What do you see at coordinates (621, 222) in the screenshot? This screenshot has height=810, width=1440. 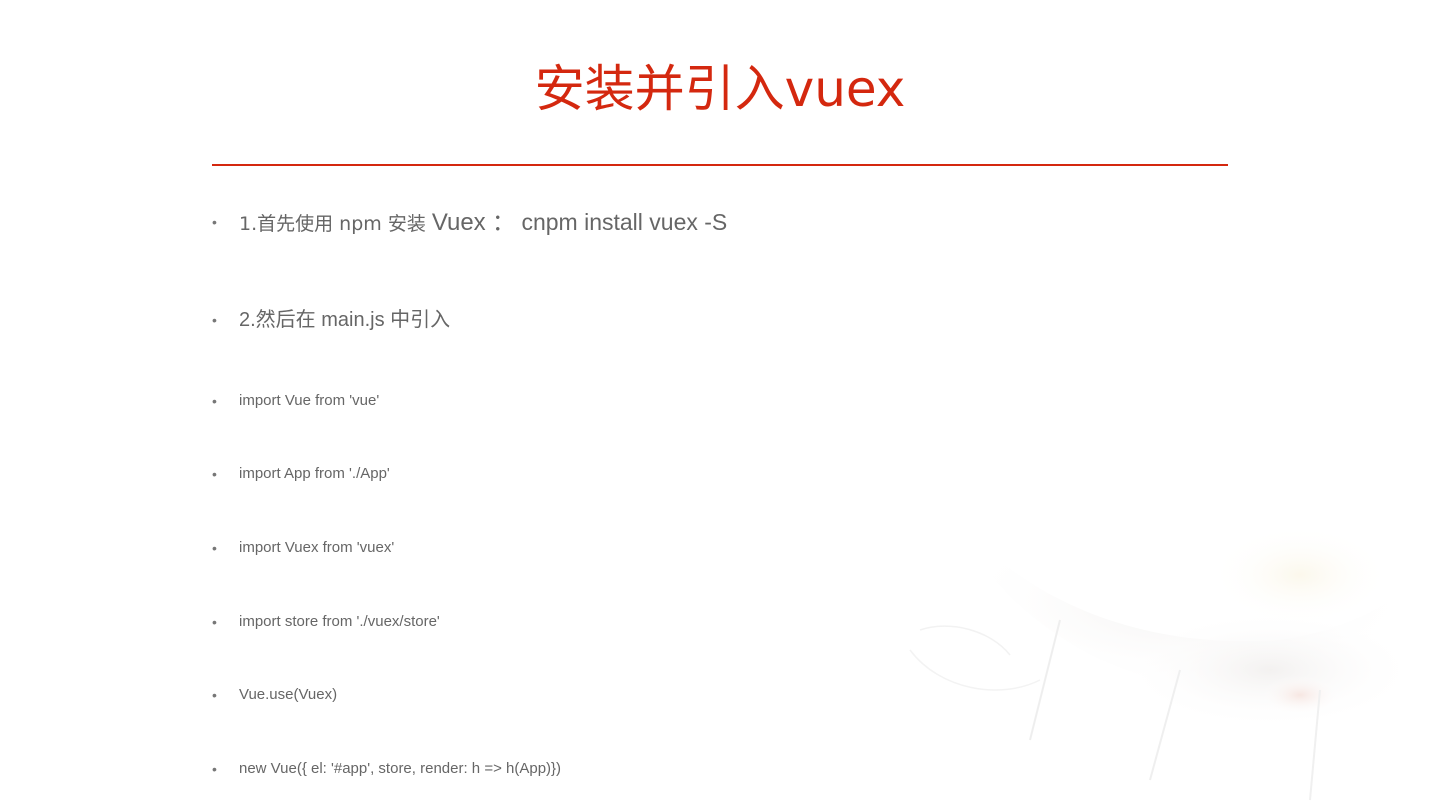 I see `step-1-command: cnpm install vuex -S` at bounding box center [621, 222].